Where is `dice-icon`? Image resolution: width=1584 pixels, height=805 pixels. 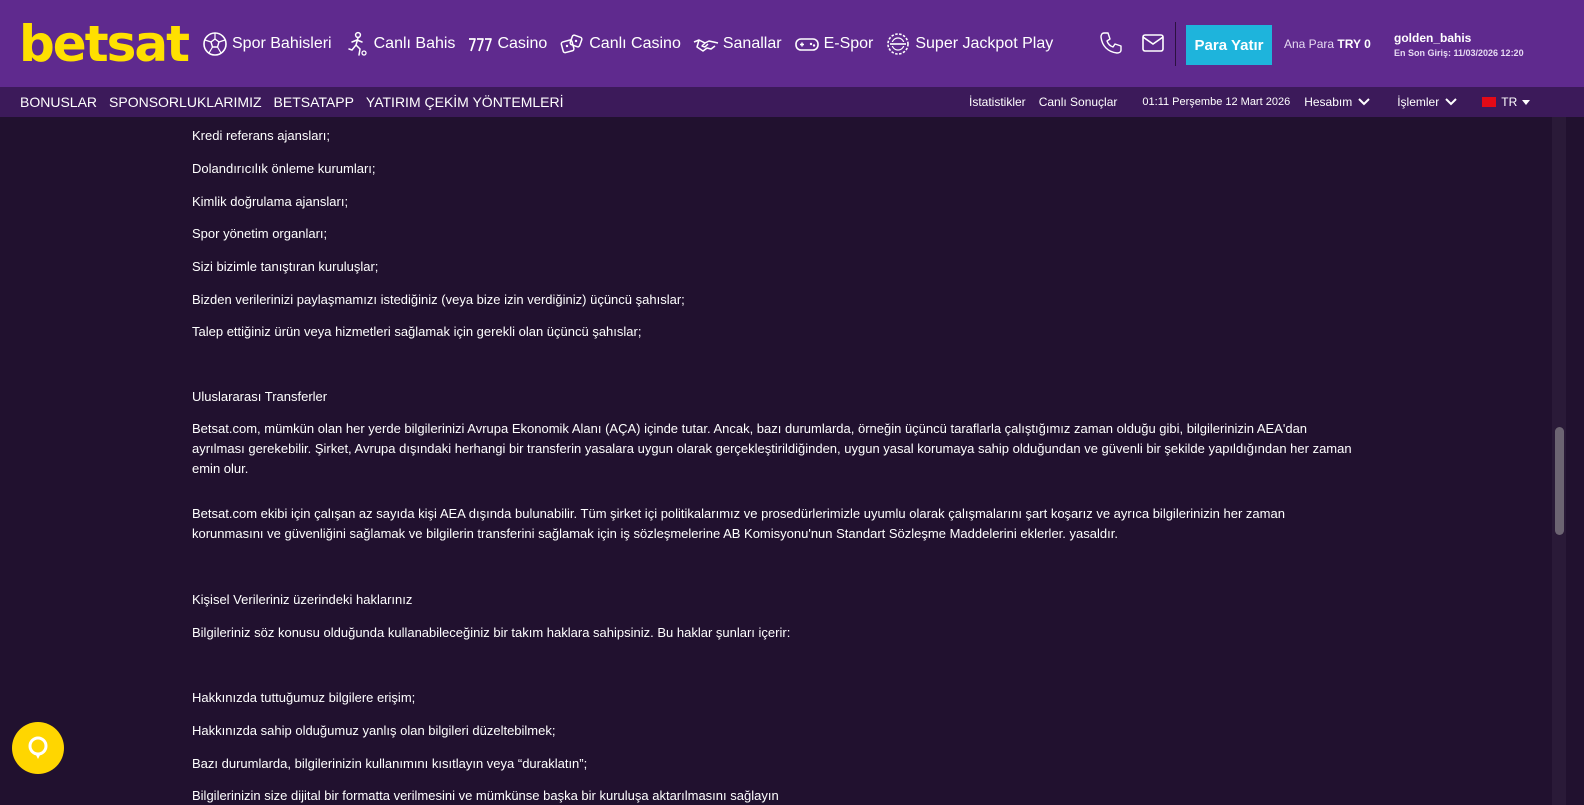
dice-icon is located at coordinates (571, 44).